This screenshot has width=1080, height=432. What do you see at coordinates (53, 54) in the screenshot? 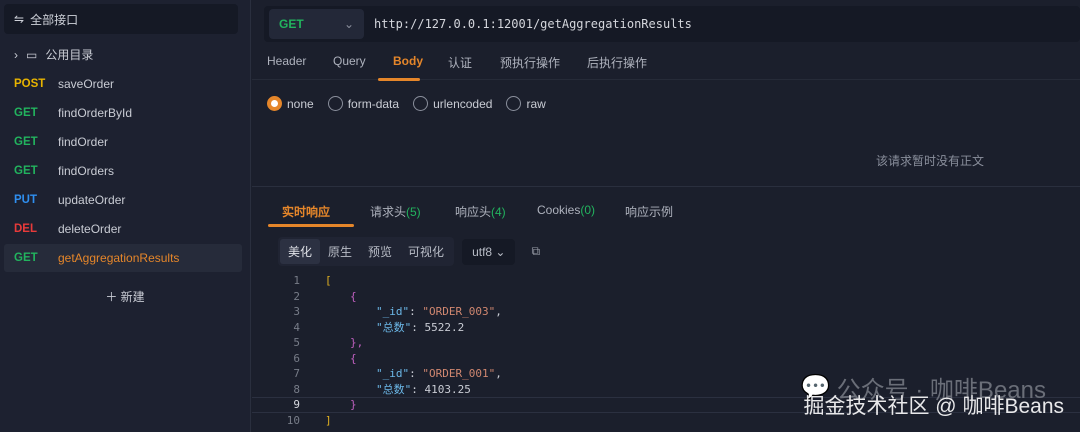
I see `folder-public: › ▭ 公用目录` at bounding box center [53, 54].